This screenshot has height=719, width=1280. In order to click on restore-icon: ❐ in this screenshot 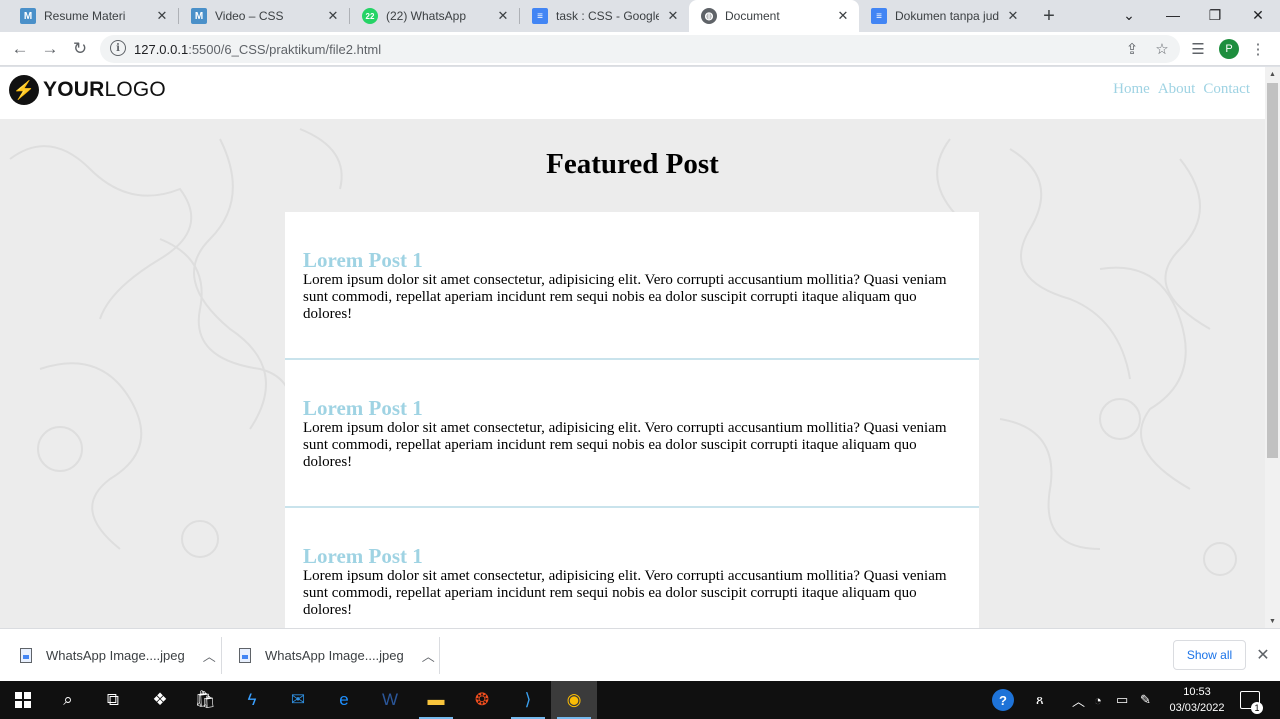, I will do `click(1215, 15)`.